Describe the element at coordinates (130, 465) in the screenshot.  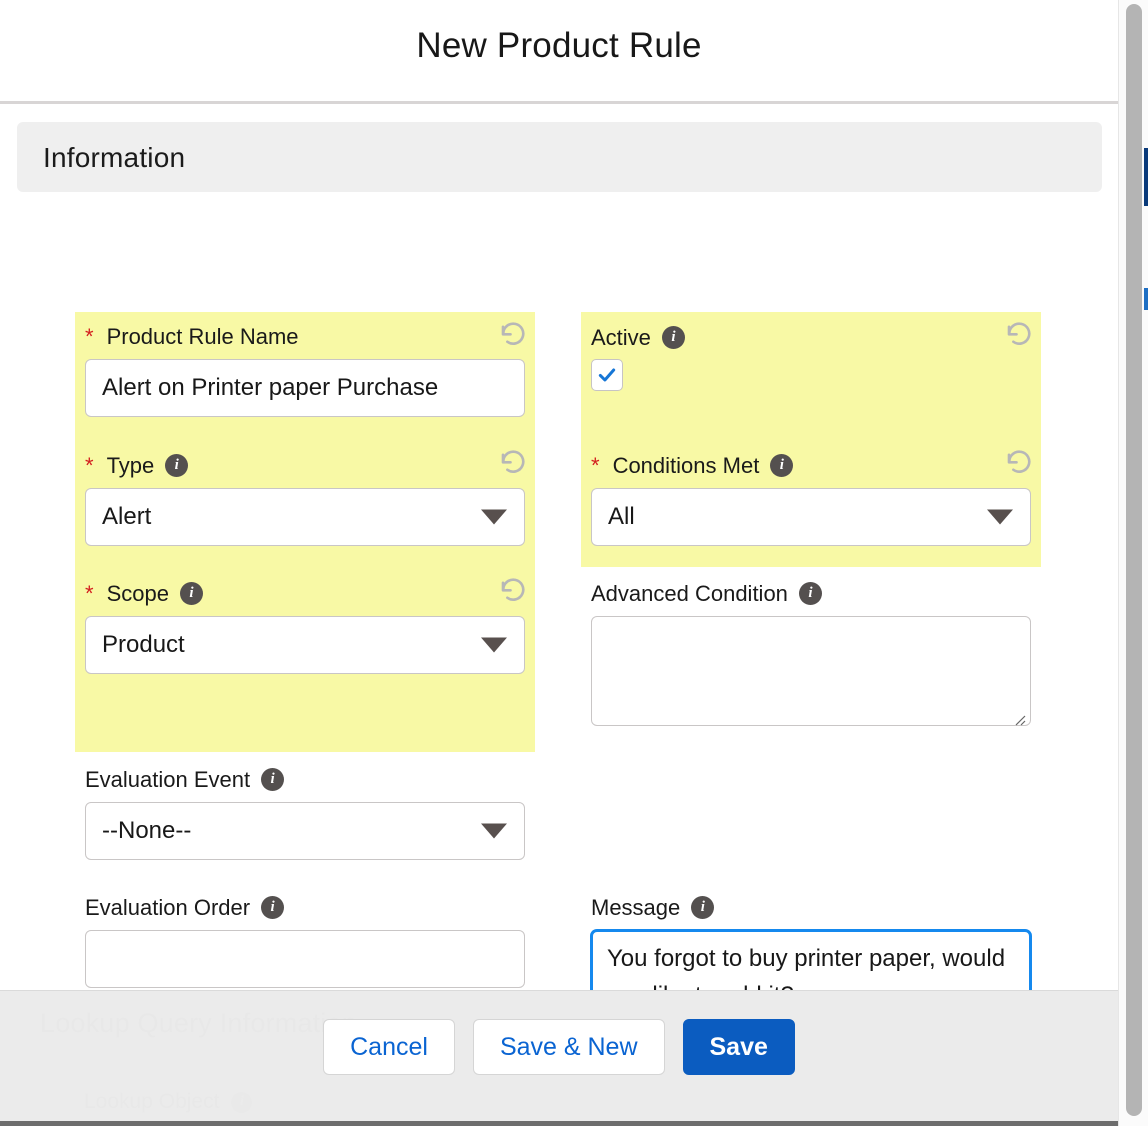
I see `label-text: Type` at that location.